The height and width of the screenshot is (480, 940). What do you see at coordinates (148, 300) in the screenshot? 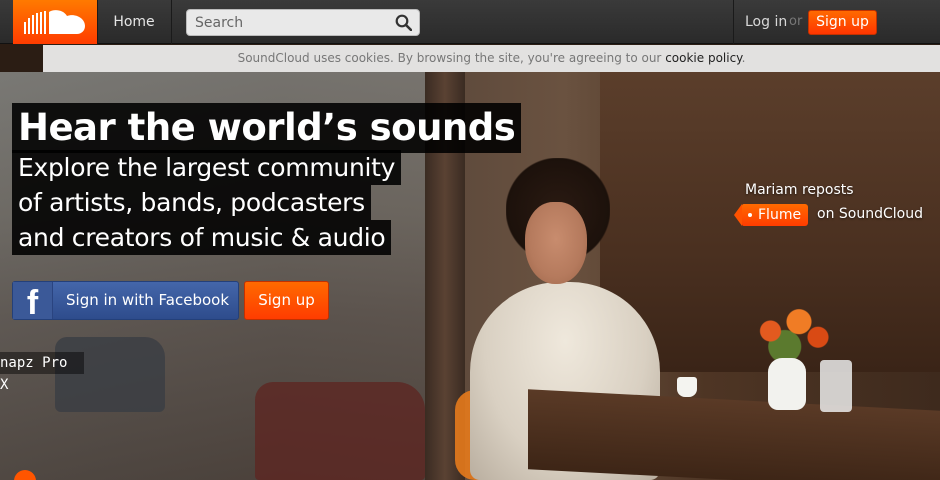
I see `facebook-signin-label: Sign in with Facebook` at bounding box center [148, 300].